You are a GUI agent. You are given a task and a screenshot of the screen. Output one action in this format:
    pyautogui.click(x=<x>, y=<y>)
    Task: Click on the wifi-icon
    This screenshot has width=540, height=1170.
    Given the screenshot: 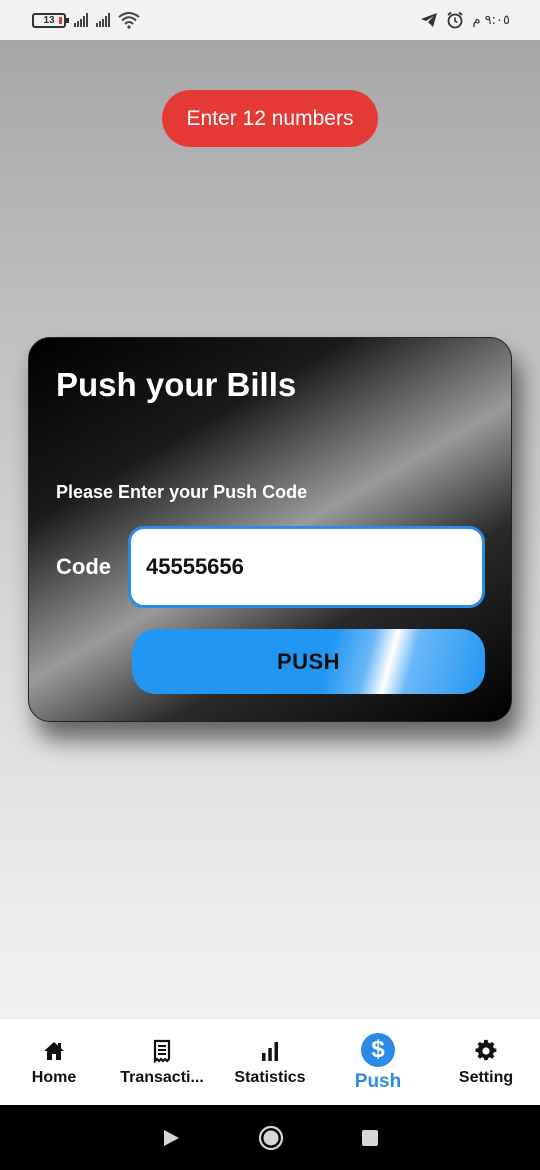 What is the action you would take?
    pyautogui.click(x=129, y=20)
    